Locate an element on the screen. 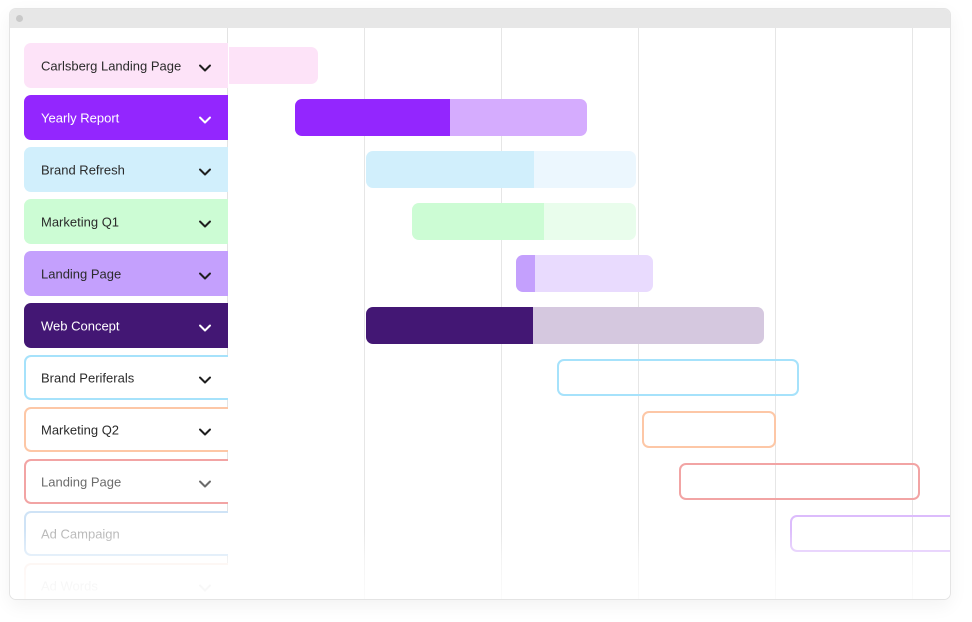 The height and width of the screenshot is (622, 972). project-name: Marketing Q1 is located at coordinates (80, 221).